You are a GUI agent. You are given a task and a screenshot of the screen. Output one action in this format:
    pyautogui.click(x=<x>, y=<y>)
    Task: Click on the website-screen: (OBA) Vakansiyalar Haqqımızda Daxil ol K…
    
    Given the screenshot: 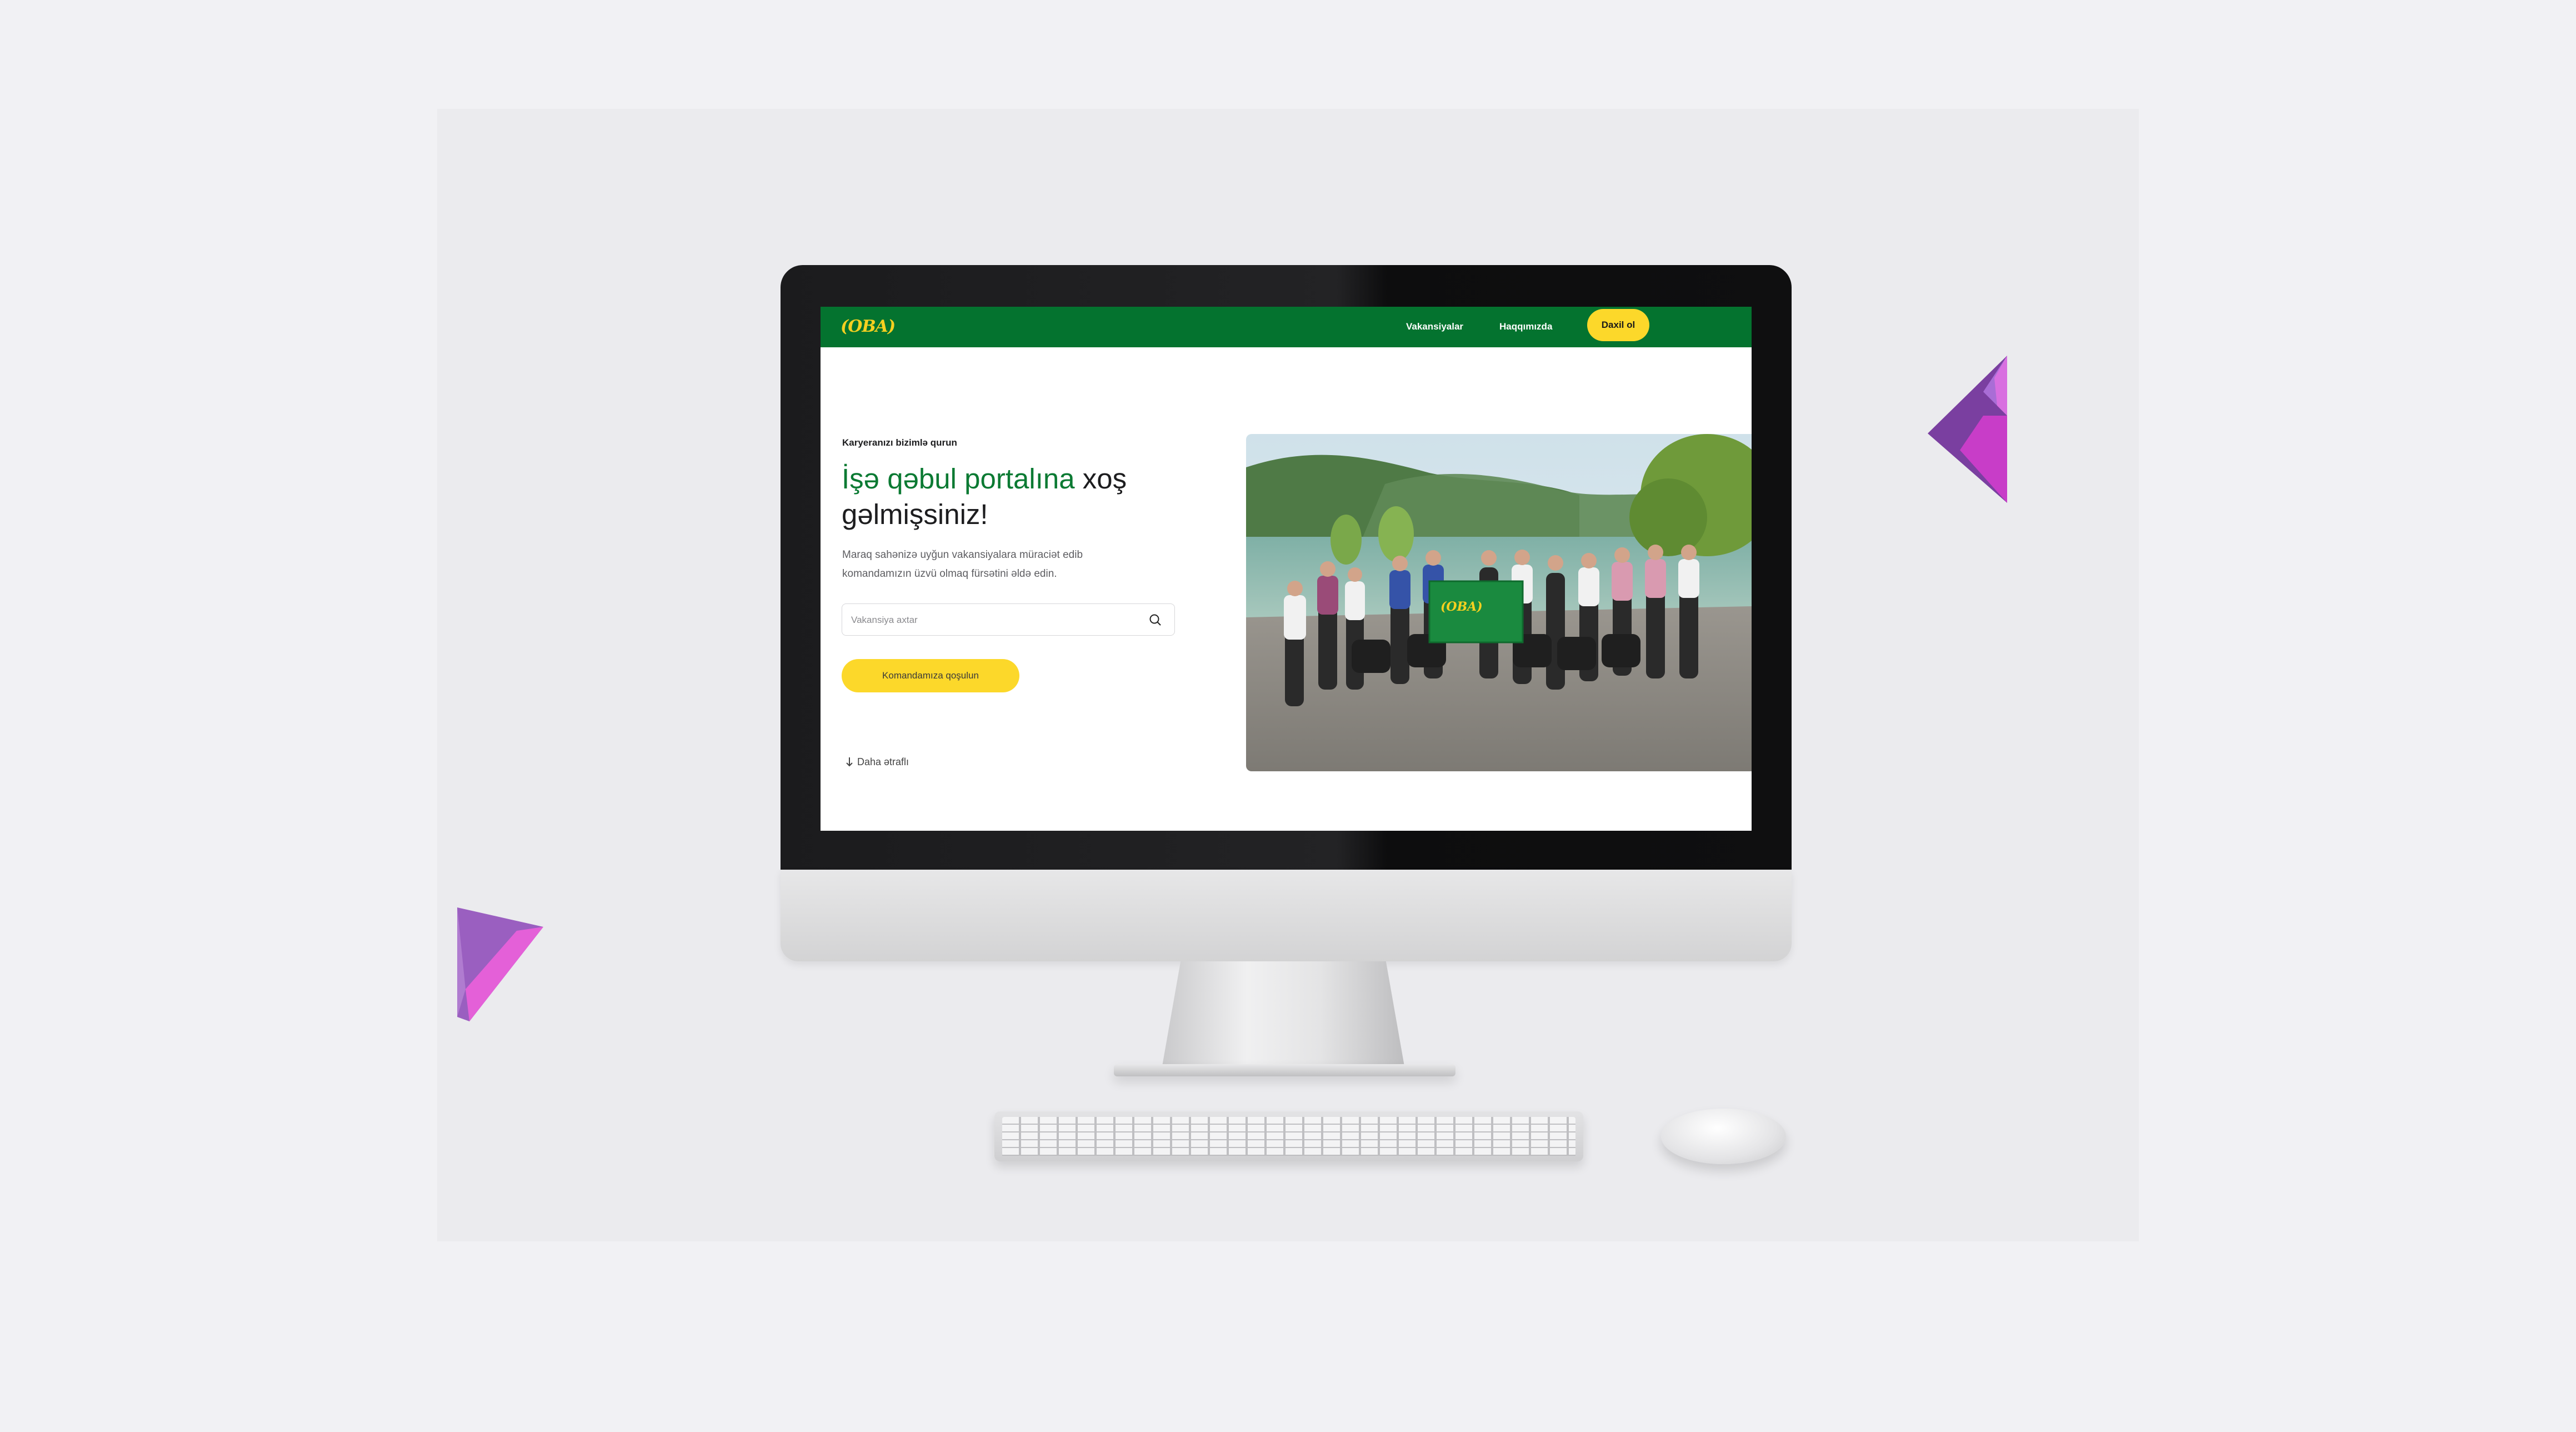 What is the action you would take?
    pyautogui.click(x=1286, y=569)
    